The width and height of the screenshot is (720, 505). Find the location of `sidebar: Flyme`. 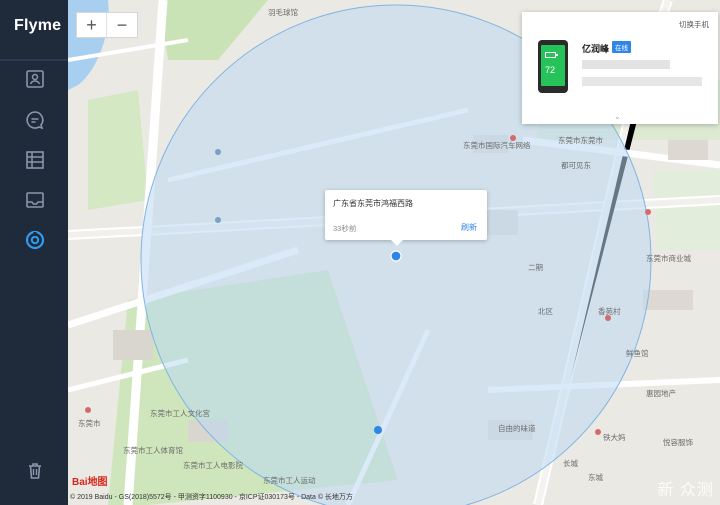

sidebar: Flyme is located at coordinates (34, 252).